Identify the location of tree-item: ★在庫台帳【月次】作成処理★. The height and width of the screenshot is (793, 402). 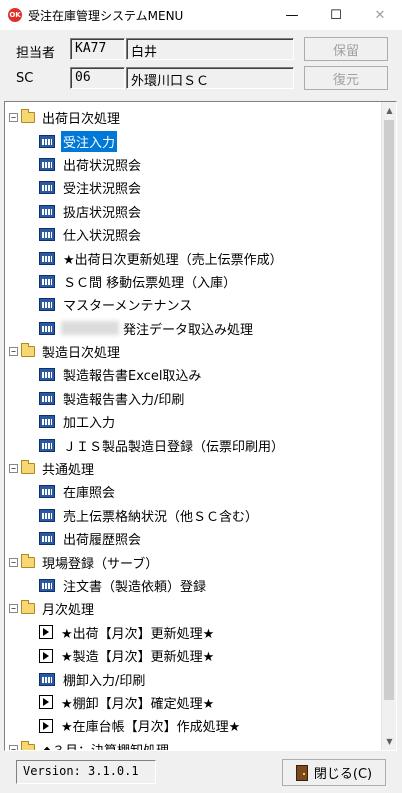
(194, 725).